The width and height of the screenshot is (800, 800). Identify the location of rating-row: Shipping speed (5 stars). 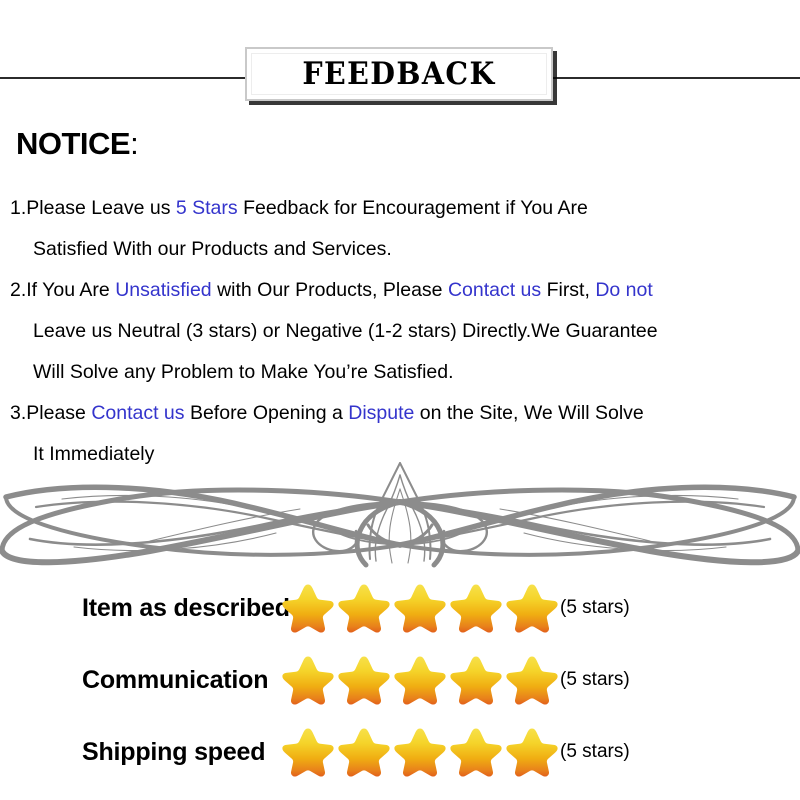
(400, 752).